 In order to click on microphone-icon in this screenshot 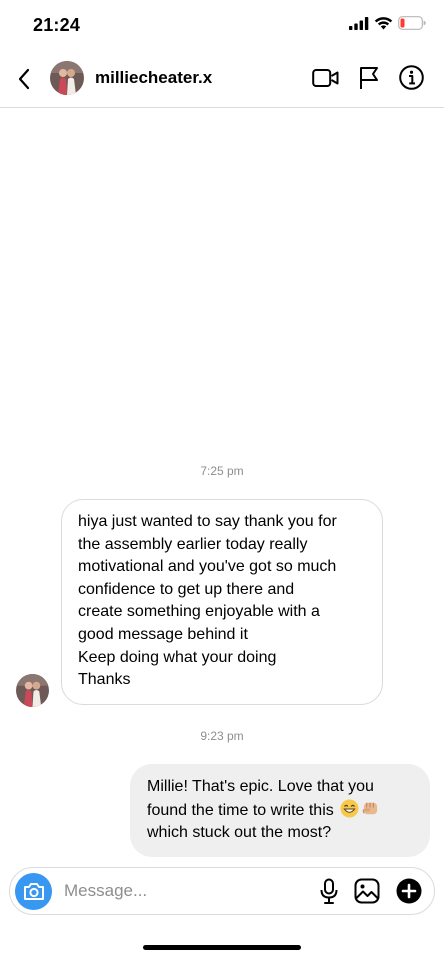, I will do `click(329, 891)`.